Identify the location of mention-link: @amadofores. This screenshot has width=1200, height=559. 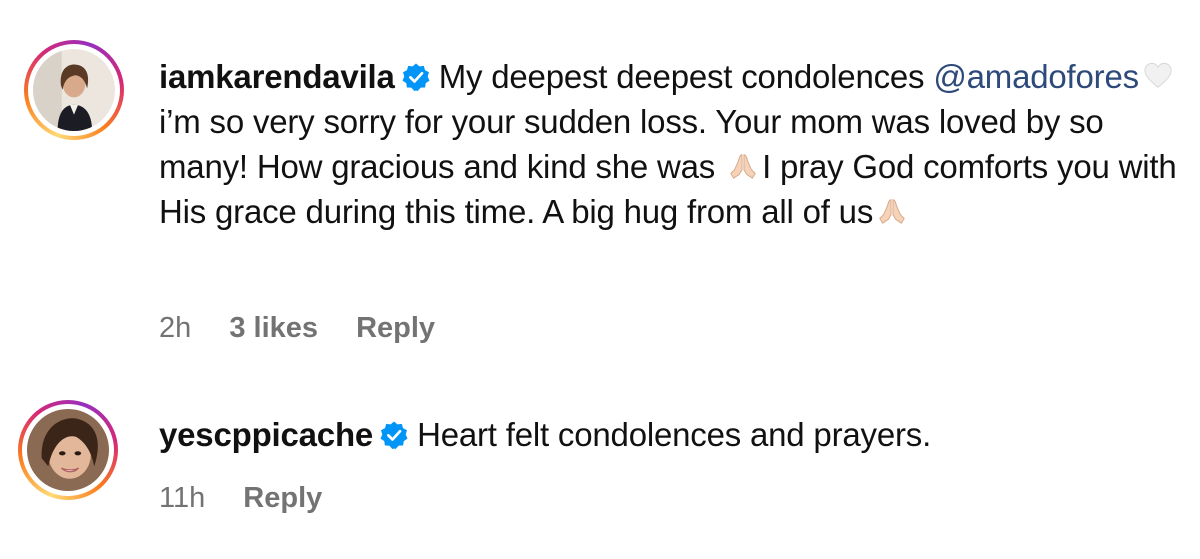
(1036, 76).